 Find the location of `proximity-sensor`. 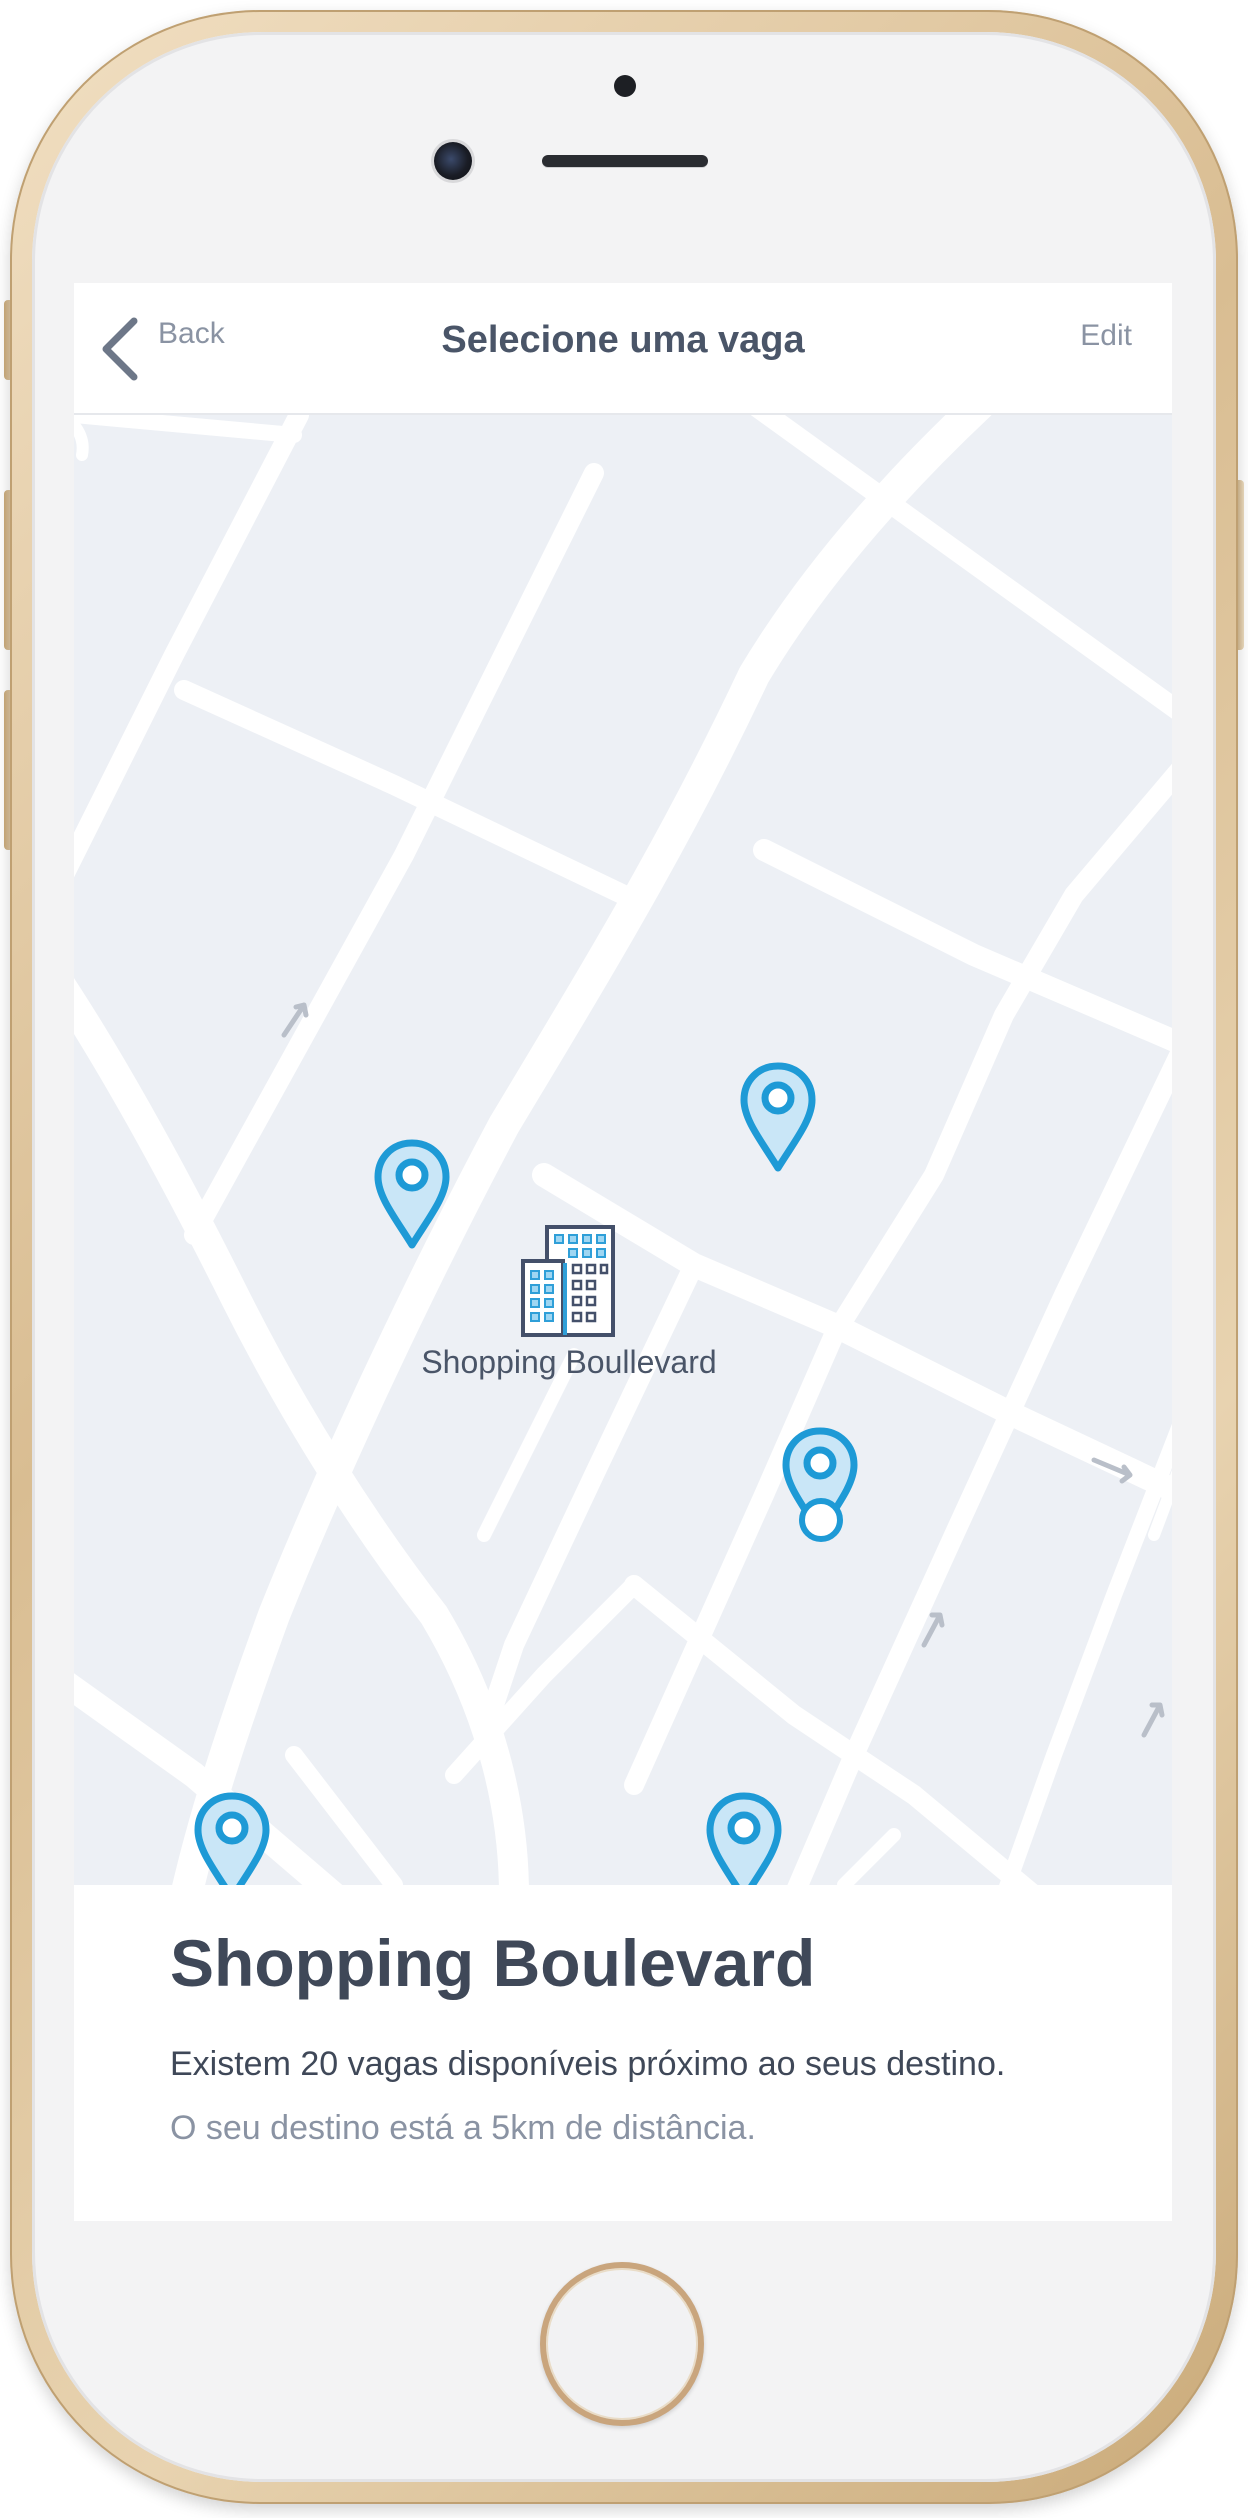

proximity-sensor is located at coordinates (625, 86).